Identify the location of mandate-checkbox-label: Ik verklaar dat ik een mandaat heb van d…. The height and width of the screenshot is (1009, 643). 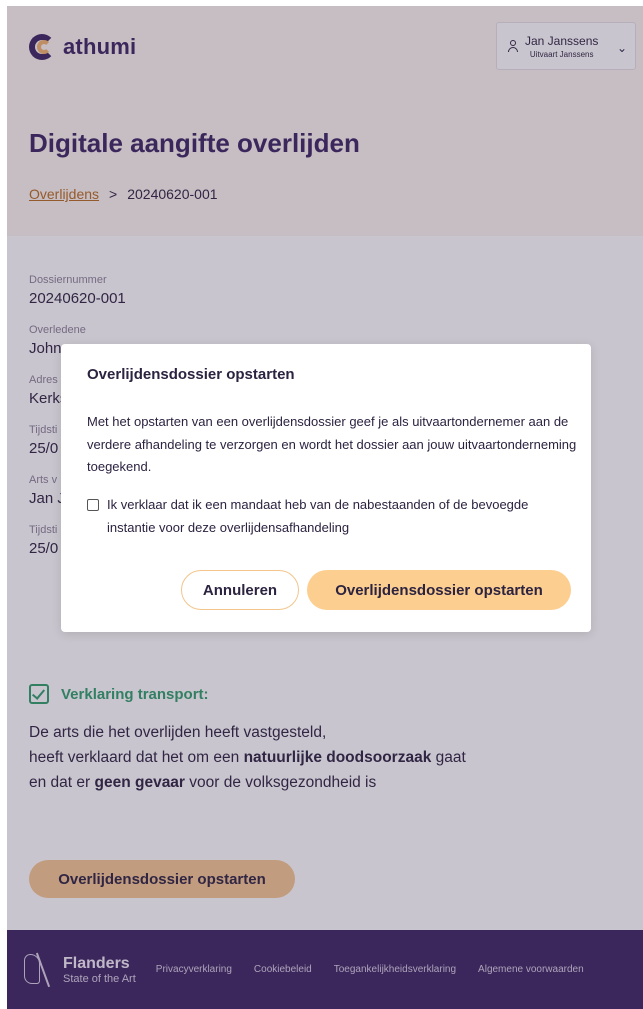
(342, 516).